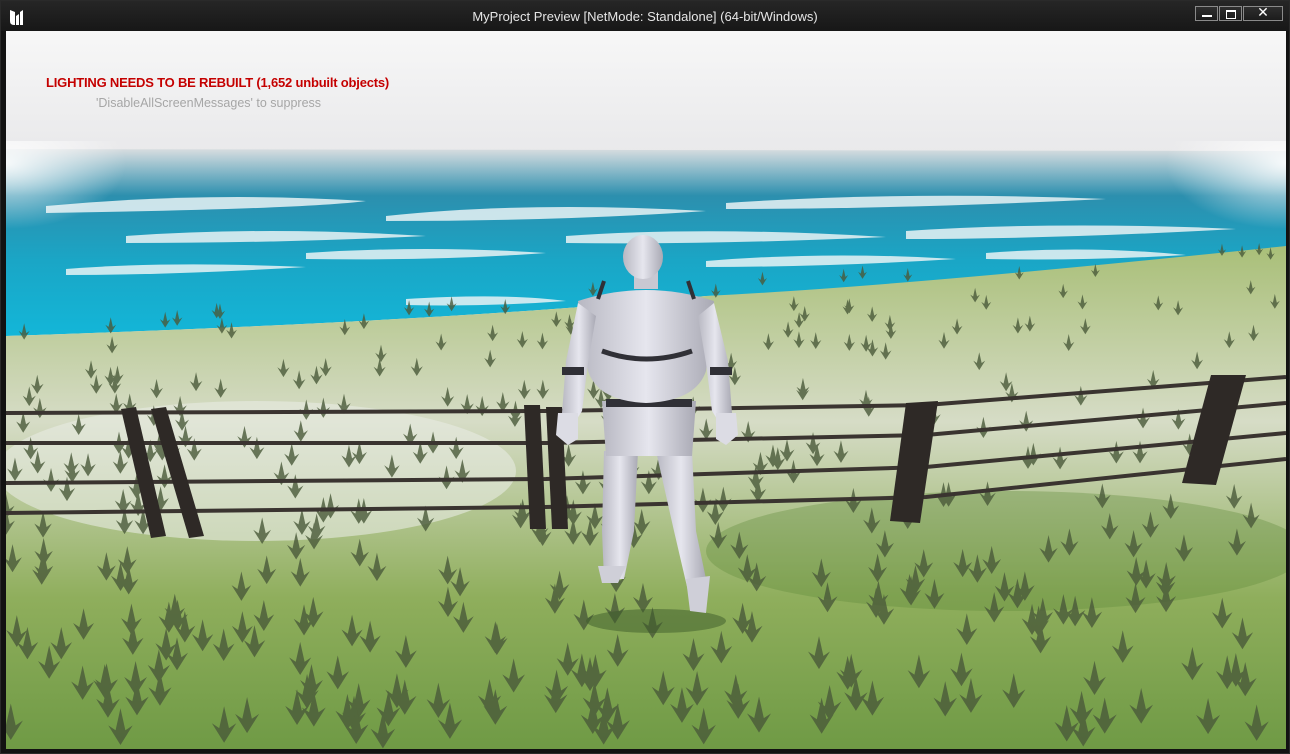  What do you see at coordinates (261, 471) in the screenshot?
I see `sunlit-patch` at bounding box center [261, 471].